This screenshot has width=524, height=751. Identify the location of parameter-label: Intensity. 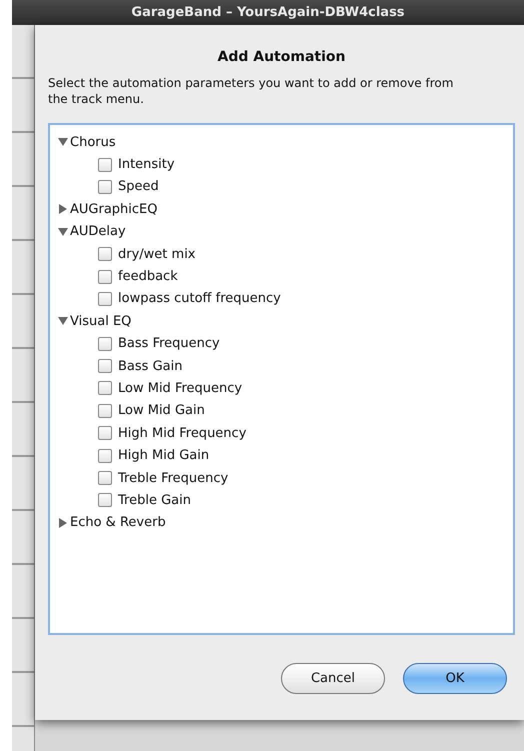
(146, 164).